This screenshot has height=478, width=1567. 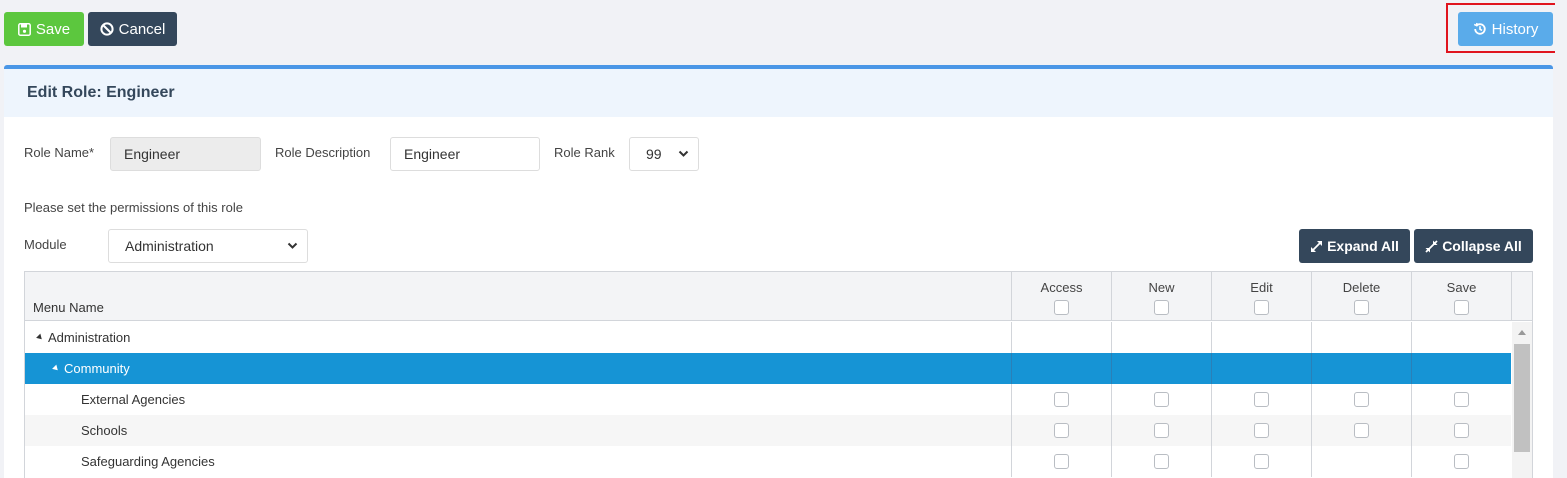 What do you see at coordinates (778, 296) in the screenshot?
I see `grid-header: Menu Name Access New Edit Delete Save` at bounding box center [778, 296].